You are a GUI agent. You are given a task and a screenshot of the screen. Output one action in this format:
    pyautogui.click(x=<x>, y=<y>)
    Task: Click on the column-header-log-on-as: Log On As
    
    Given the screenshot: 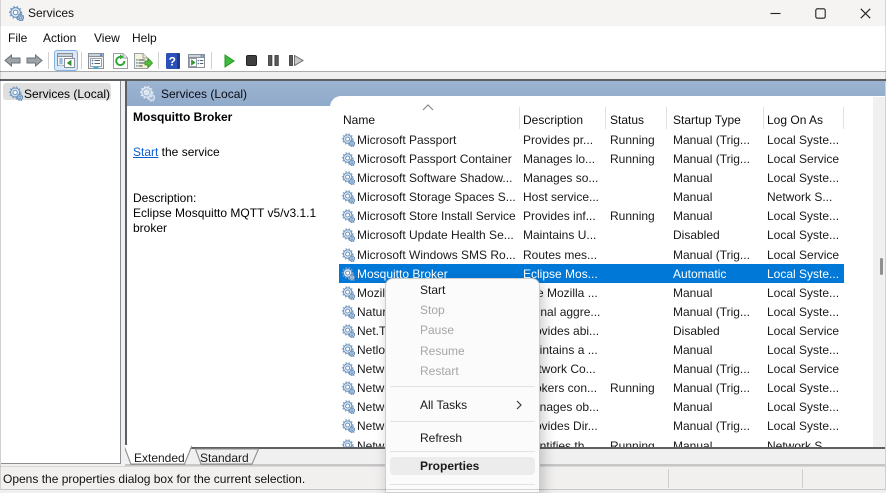 What is the action you would take?
    pyautogui.click(x=795, y=120)
    